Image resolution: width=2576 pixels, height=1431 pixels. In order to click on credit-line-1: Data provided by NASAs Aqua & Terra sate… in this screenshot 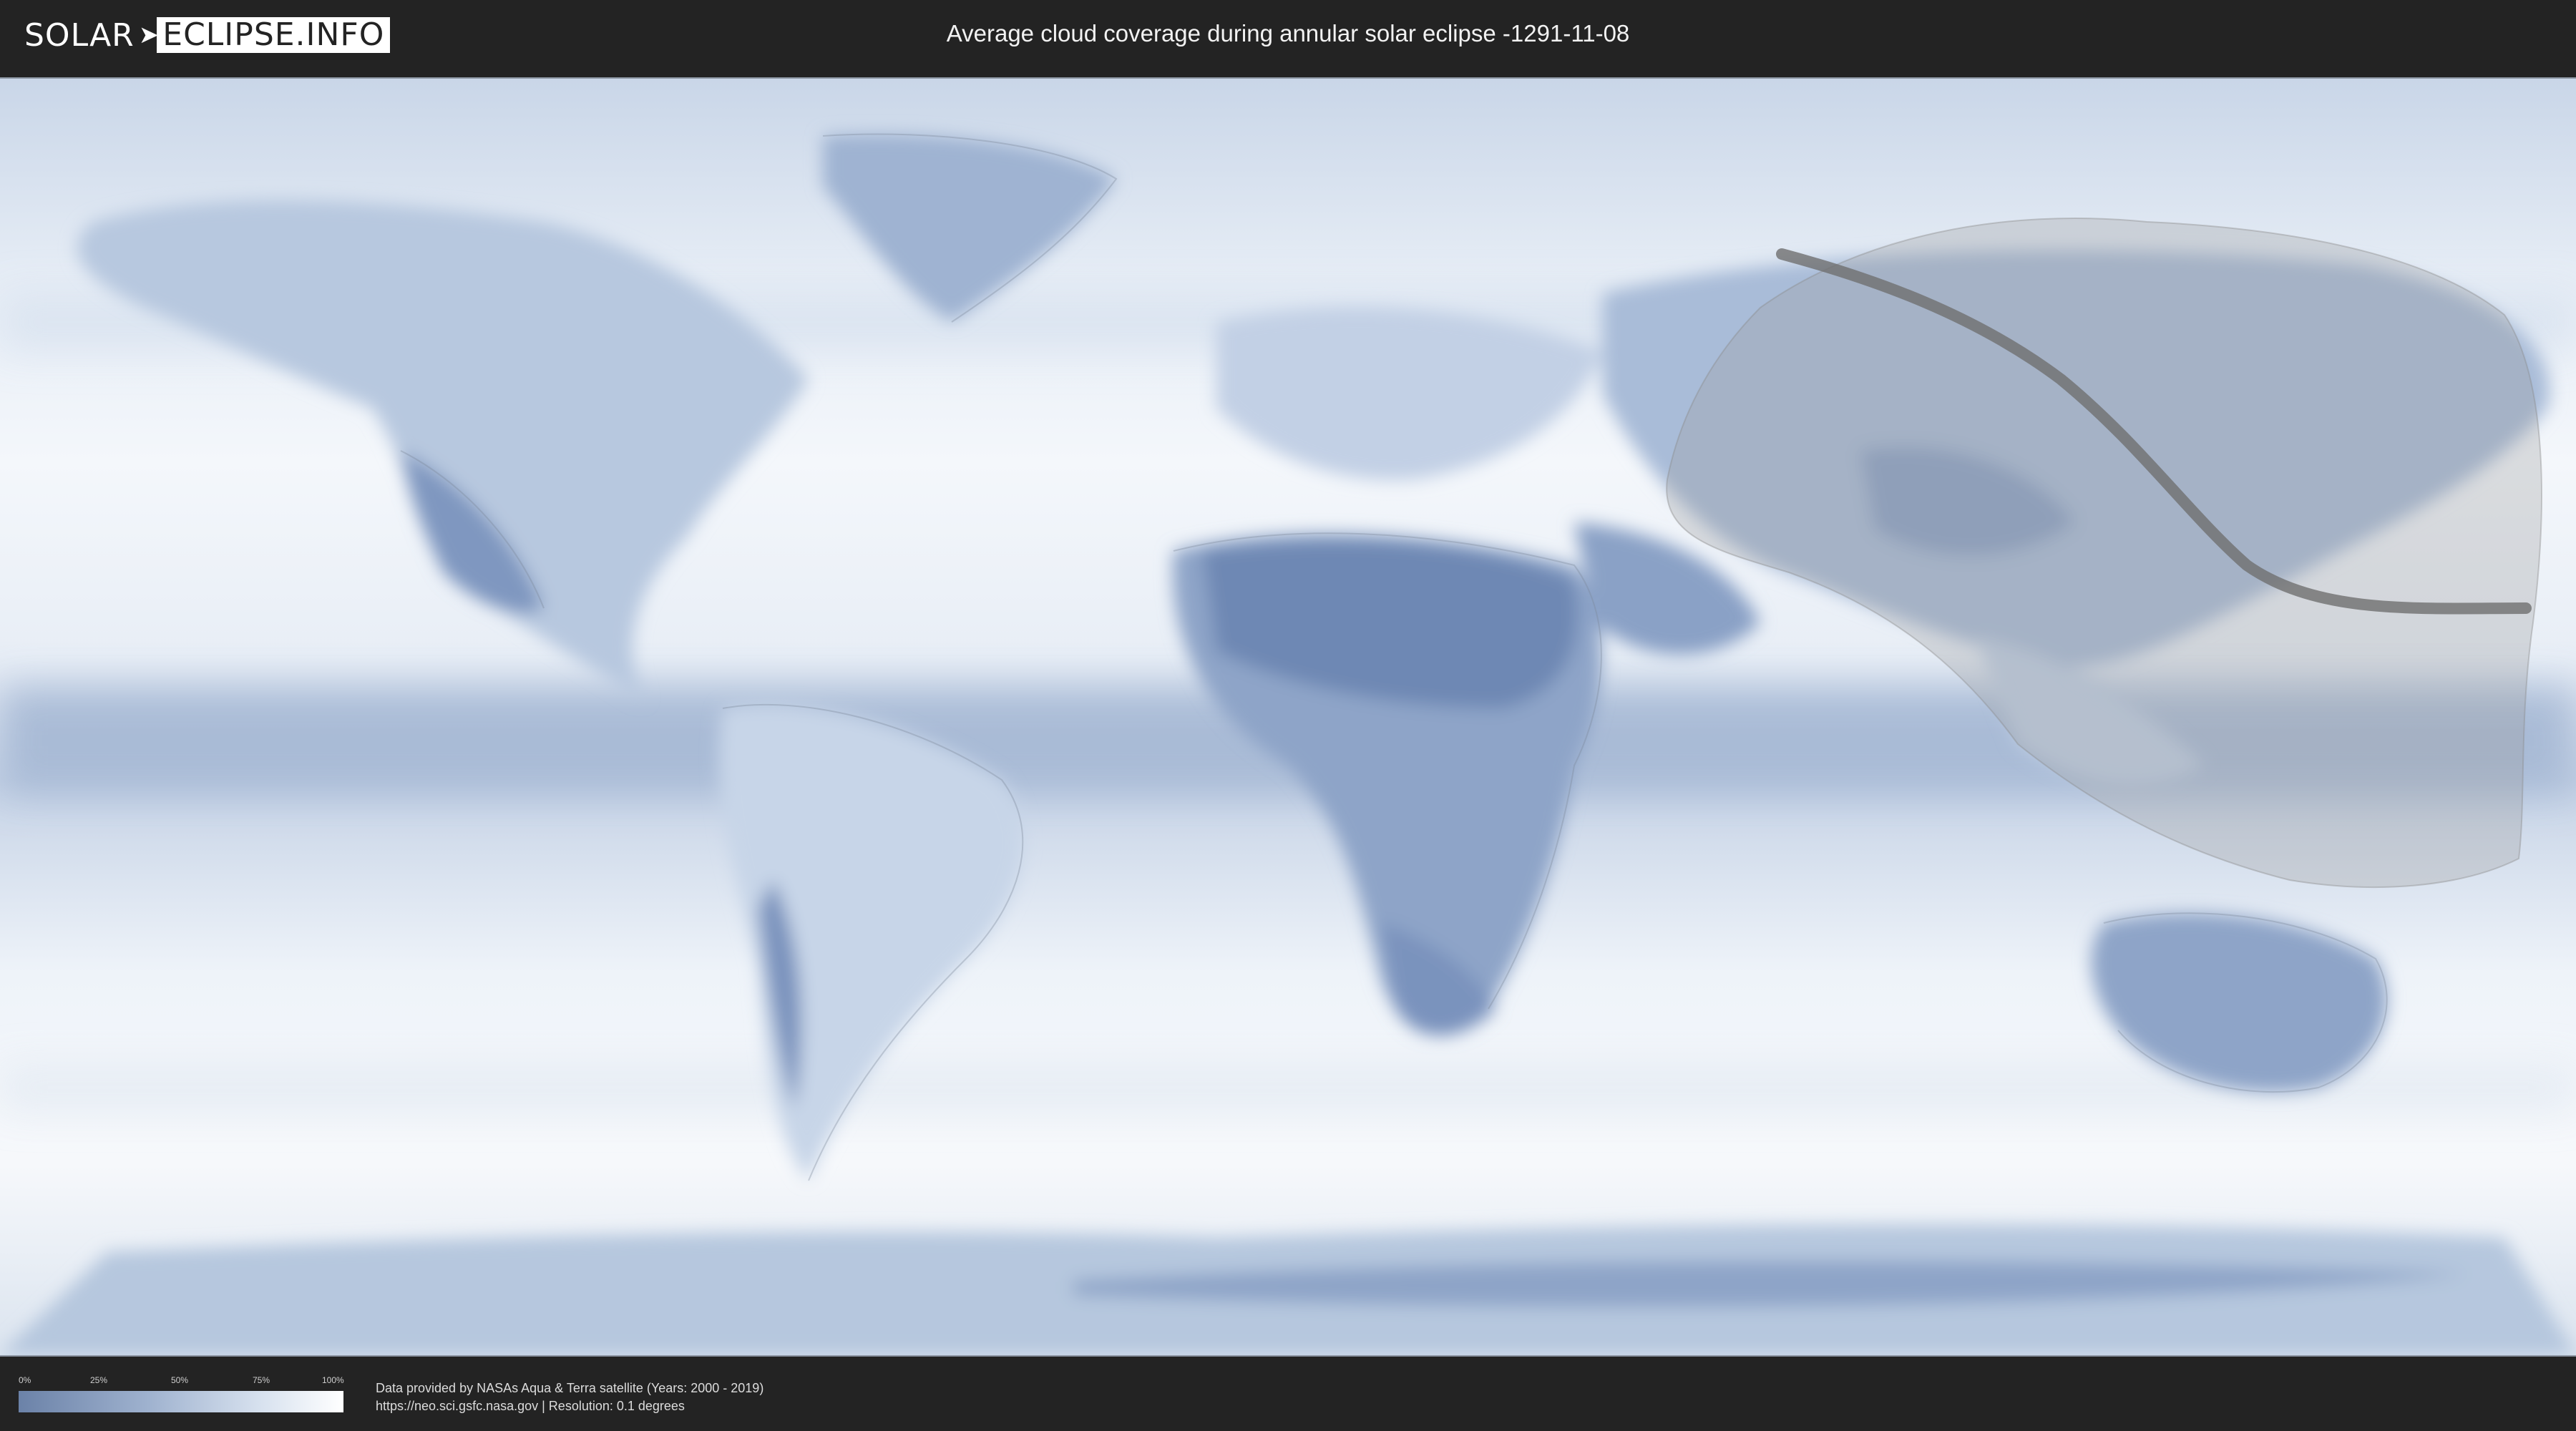, I will do `click(570, 1388)`.